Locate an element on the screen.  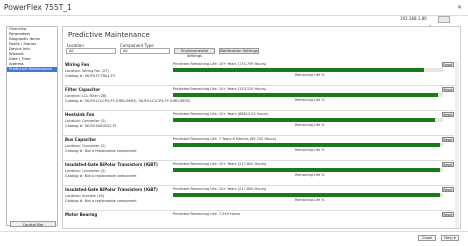
close-icon: ✕ is located at coordinates (459, 7).